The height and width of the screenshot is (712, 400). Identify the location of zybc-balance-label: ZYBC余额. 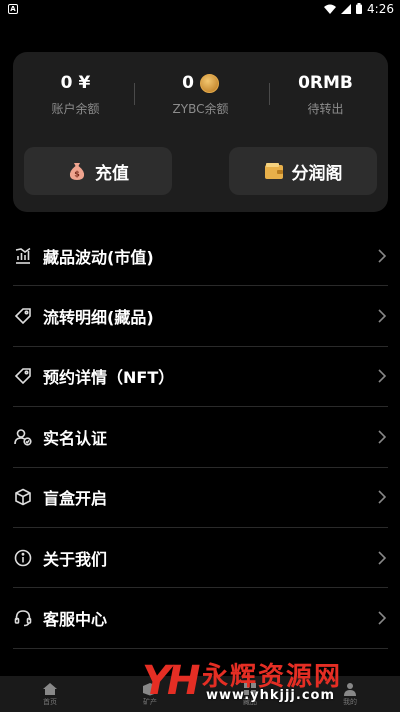
(200, 109).